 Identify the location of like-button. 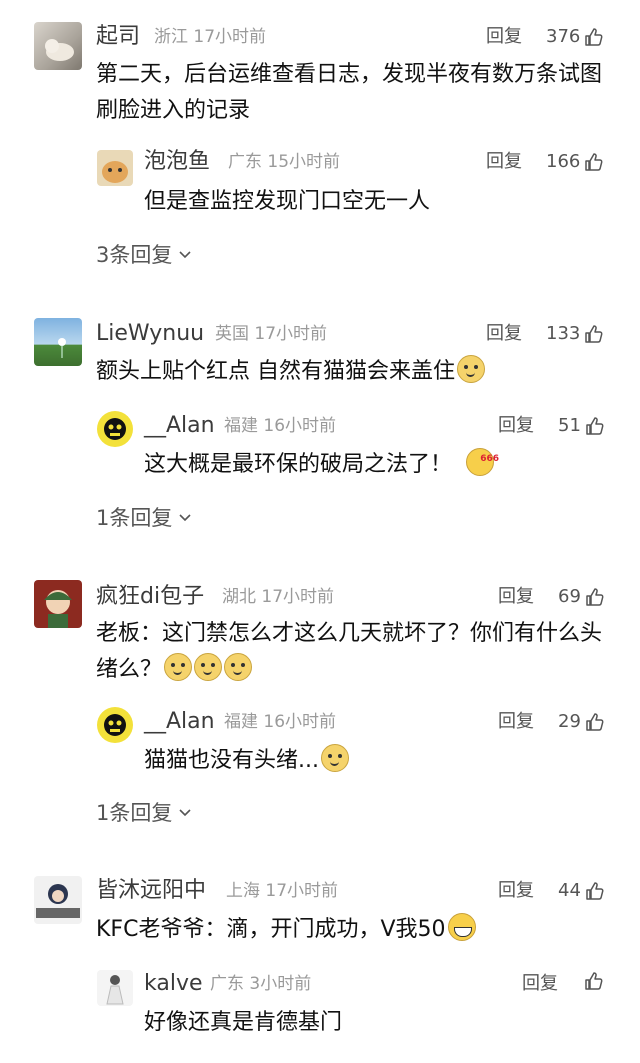
(594, 981).